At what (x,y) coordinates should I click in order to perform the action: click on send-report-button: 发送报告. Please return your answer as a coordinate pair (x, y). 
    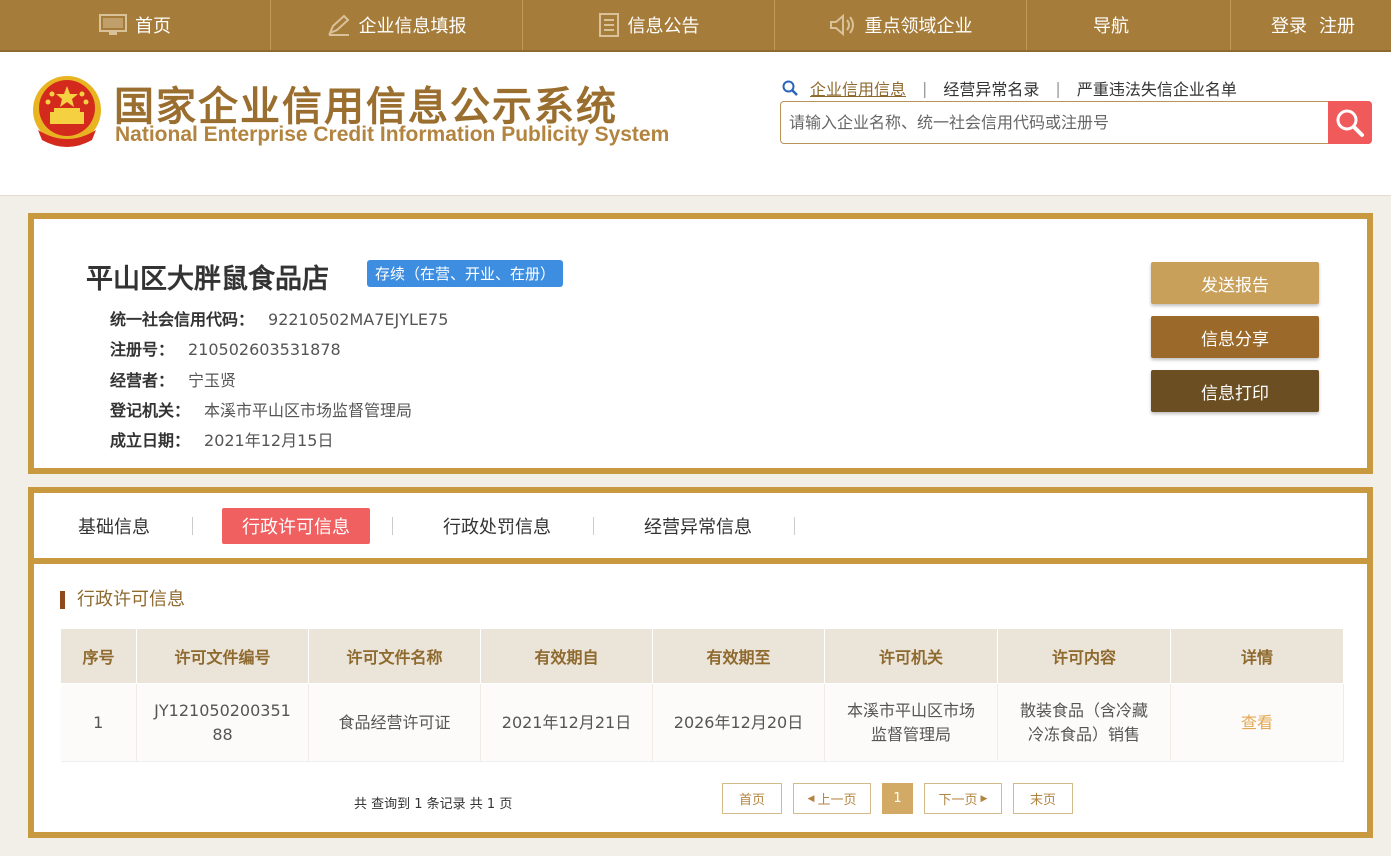
    Looking at the image, I should click on (1235, 283).